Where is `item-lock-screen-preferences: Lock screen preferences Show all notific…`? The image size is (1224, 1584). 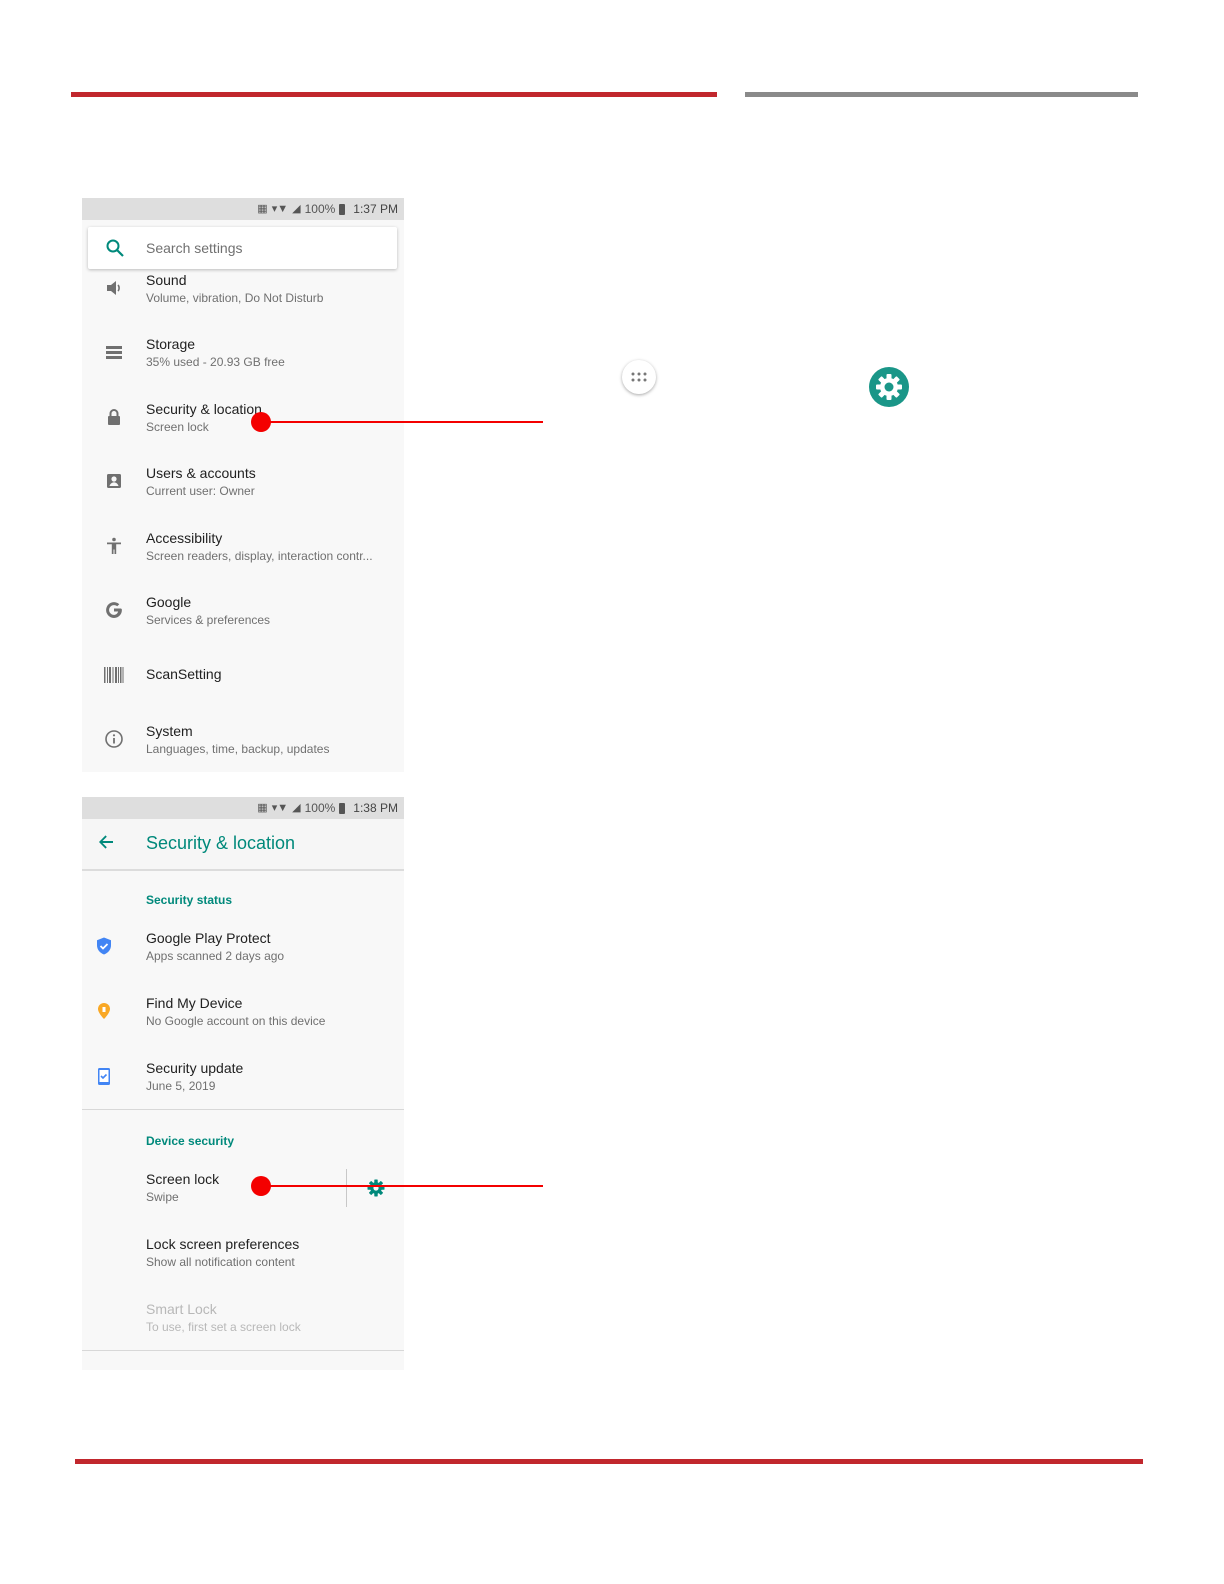 item-lock-screen-preferences: Lock screen preferences Show all notific… is located at coordinates (243, 1264).